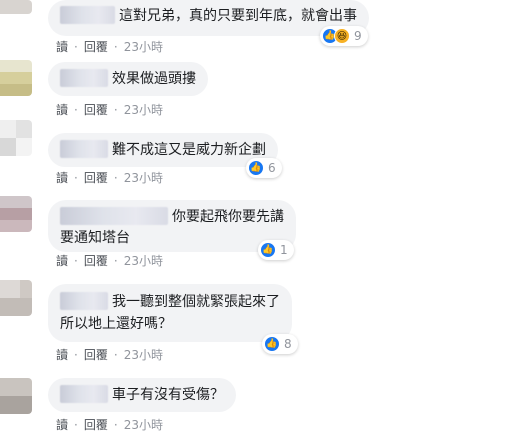 The height and width of the screenshot is (438, 529). What do you see at coordinates (358, 36) in the screenshot?
I see `reaction-count: 9` at bounding box center [358, 36].